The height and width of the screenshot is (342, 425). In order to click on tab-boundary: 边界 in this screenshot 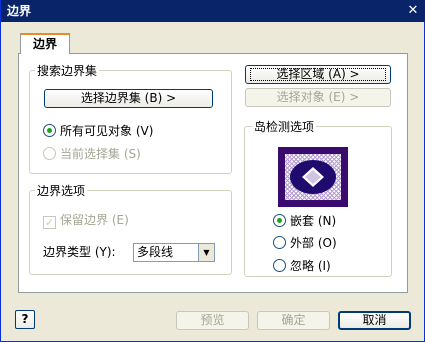, I will do `click(45, 43)`.